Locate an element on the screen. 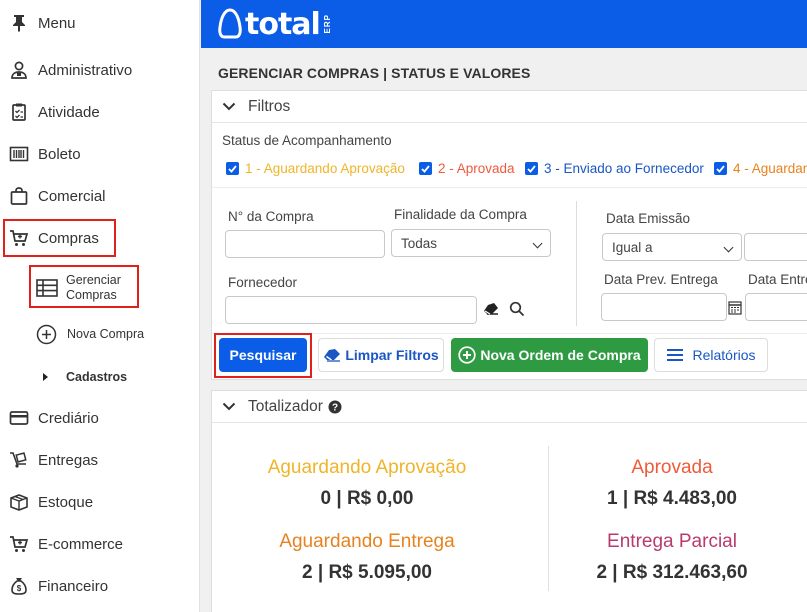  totalizador-header: Totalizador ? is located at coordinates (509, 407).